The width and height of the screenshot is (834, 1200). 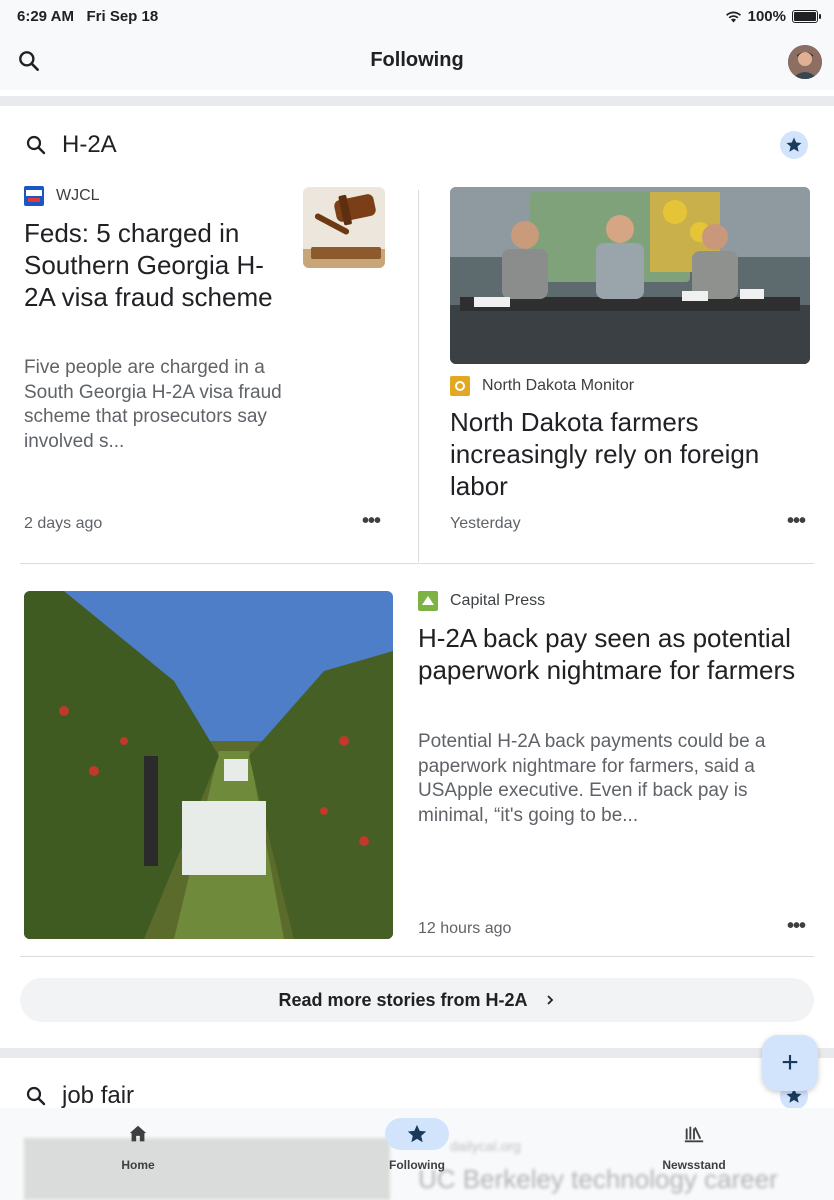 What do you see at coordinates (34, 196) in the screenshot?
I see `wjcl-logo-icon` at bounding box center [34, 196].